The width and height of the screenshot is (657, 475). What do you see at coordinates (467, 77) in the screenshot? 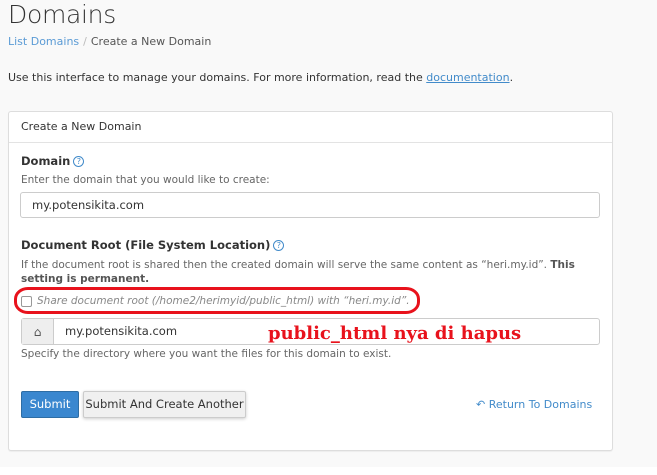
I see `documentation-link: documentation` at bounding box center [467, 77].